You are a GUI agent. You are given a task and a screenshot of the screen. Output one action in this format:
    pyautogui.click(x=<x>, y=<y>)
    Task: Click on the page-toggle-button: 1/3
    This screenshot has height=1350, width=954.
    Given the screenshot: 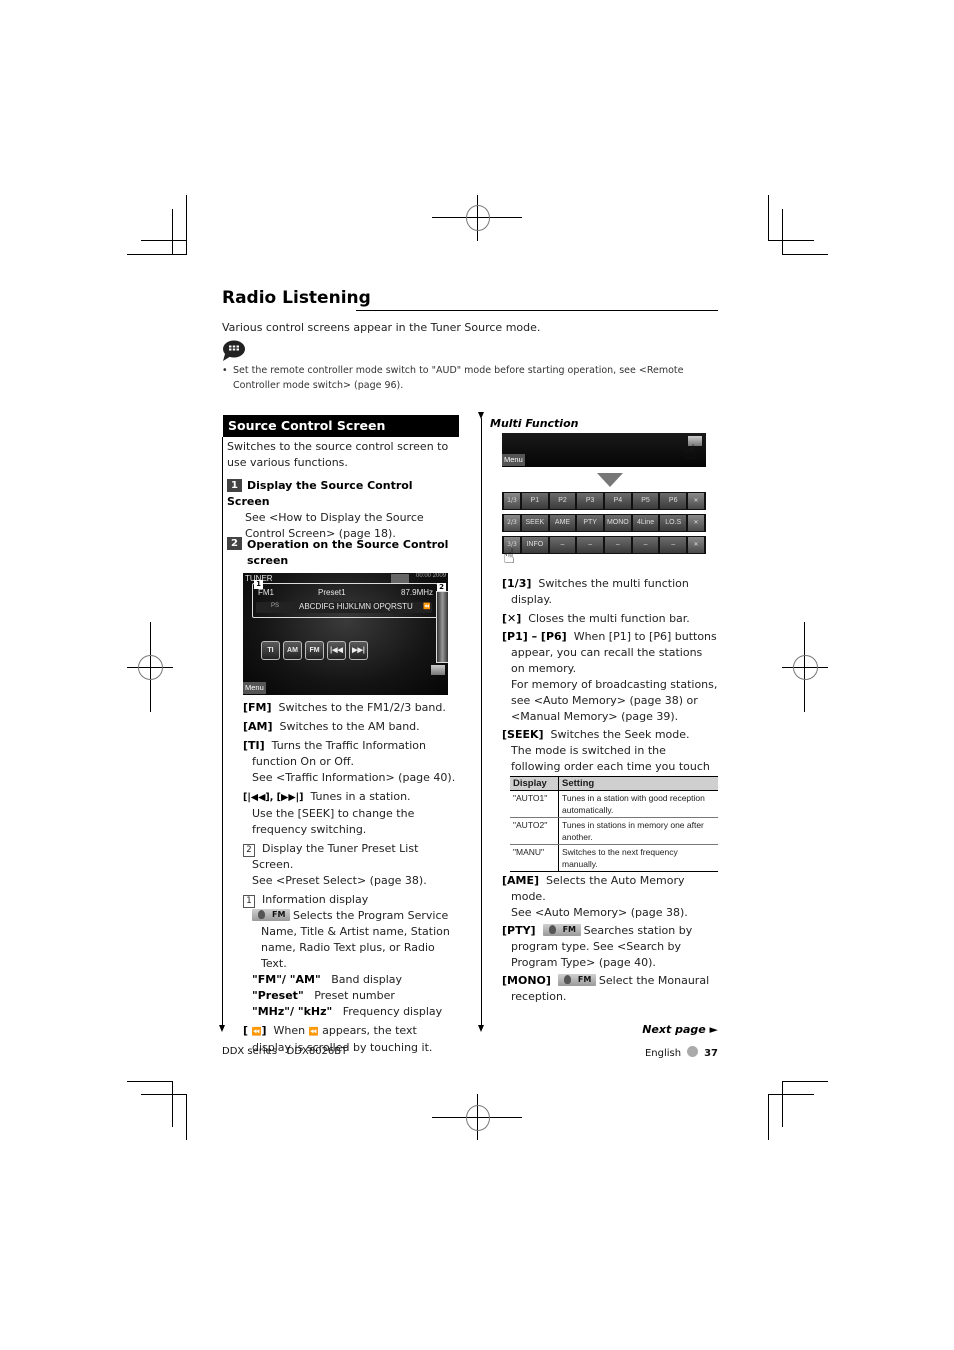 What is the action you would take?
    pyautogui.click(x=512, y=501)
    